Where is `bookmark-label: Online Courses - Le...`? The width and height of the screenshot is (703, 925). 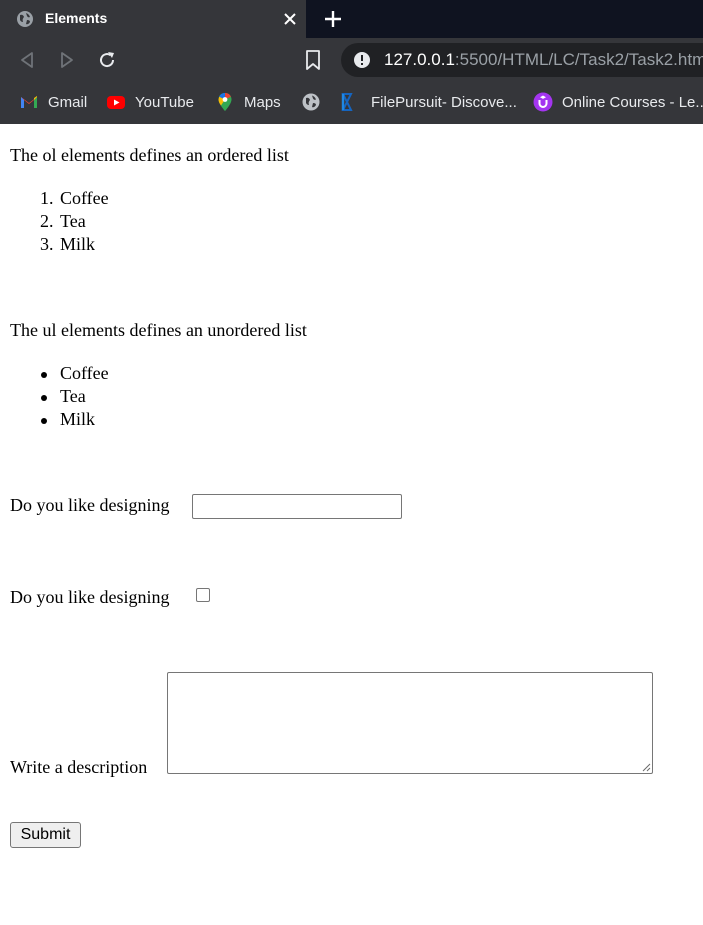
bookmark-label: Online Courses - Le... is located at coordinates (632, 102).